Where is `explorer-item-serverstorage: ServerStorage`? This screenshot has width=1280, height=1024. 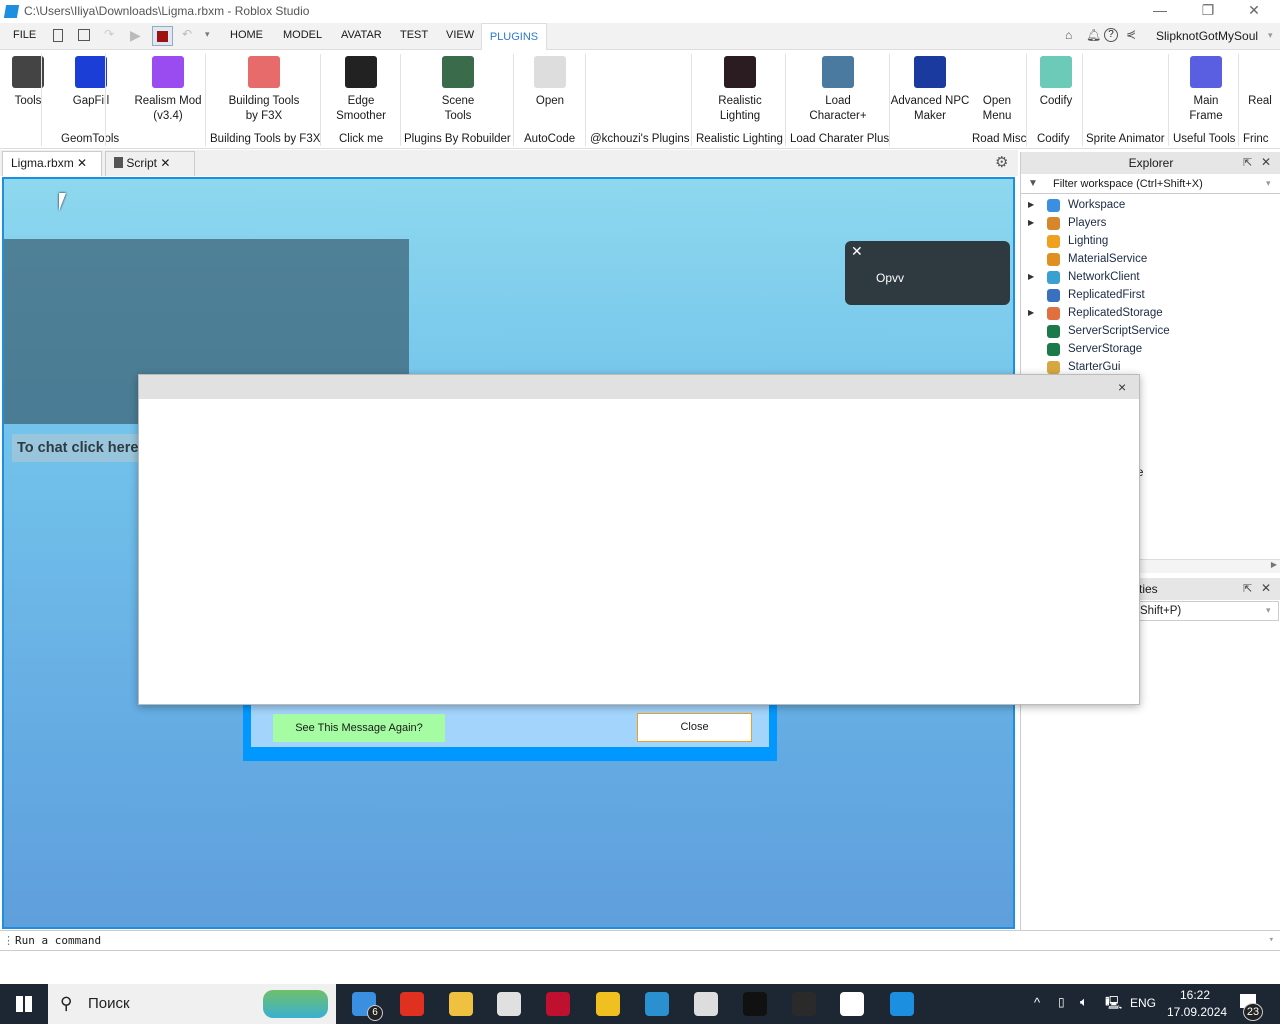 explorer-item-serverstorage: ServerStorage is located at coordinates (1150, 349).